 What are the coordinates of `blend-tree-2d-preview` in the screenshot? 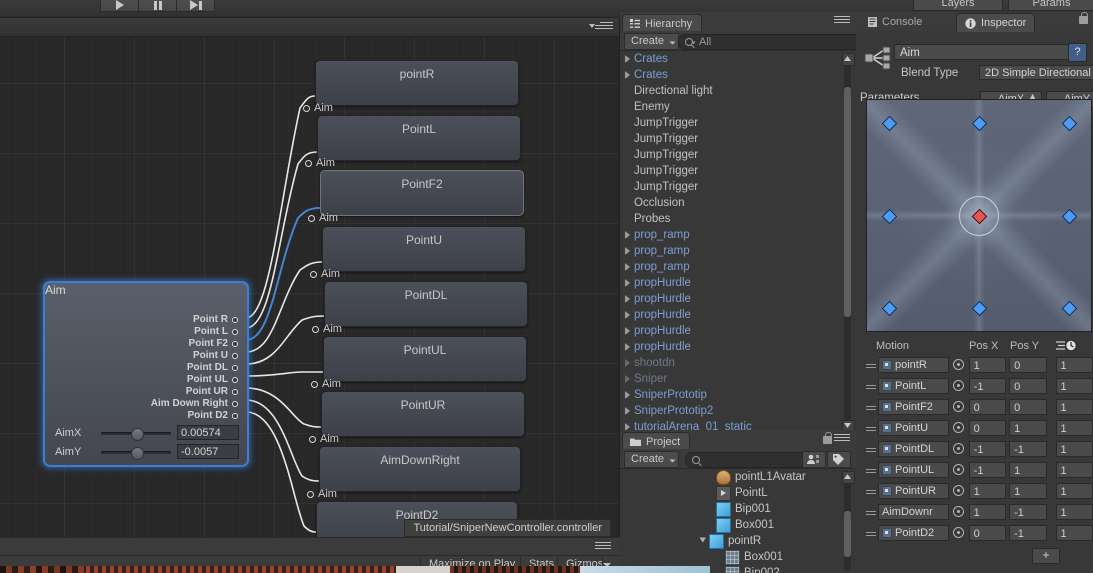 It's located at (979, 215).